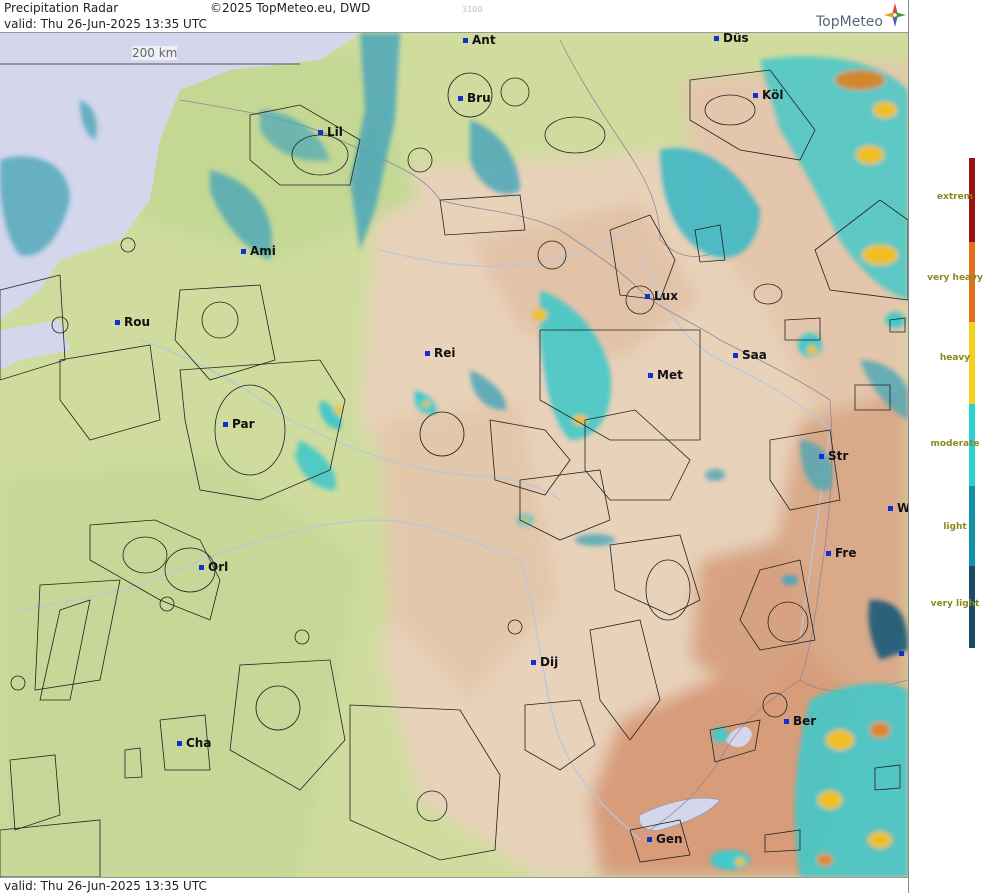 Image resolution: width=1000 pixels, height=894 pixels. What do you see at coordinates (661, 296) in the screenshot?
I see `city-label: Lux` at bounding box center [661, 296].